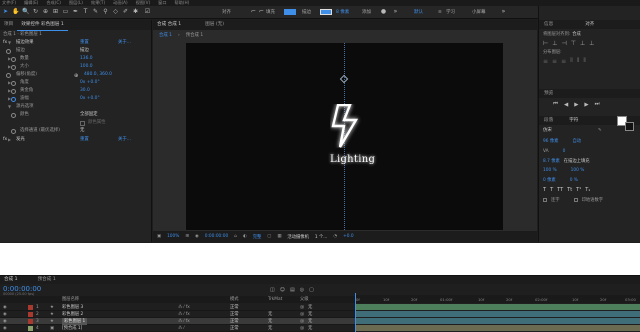 The height and width of the screenshot is (332, 640). Describe the element at coordinates (450, 12) in the screenshot. I see `workspace-learn: 学习` at that location.